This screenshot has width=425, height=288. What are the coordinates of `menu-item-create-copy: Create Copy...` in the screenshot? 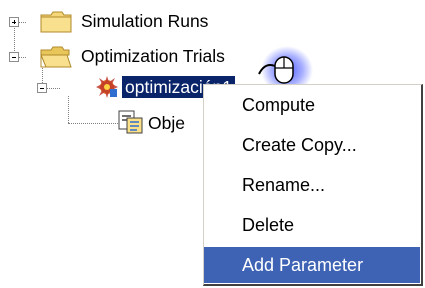 It's located at (312, 145).